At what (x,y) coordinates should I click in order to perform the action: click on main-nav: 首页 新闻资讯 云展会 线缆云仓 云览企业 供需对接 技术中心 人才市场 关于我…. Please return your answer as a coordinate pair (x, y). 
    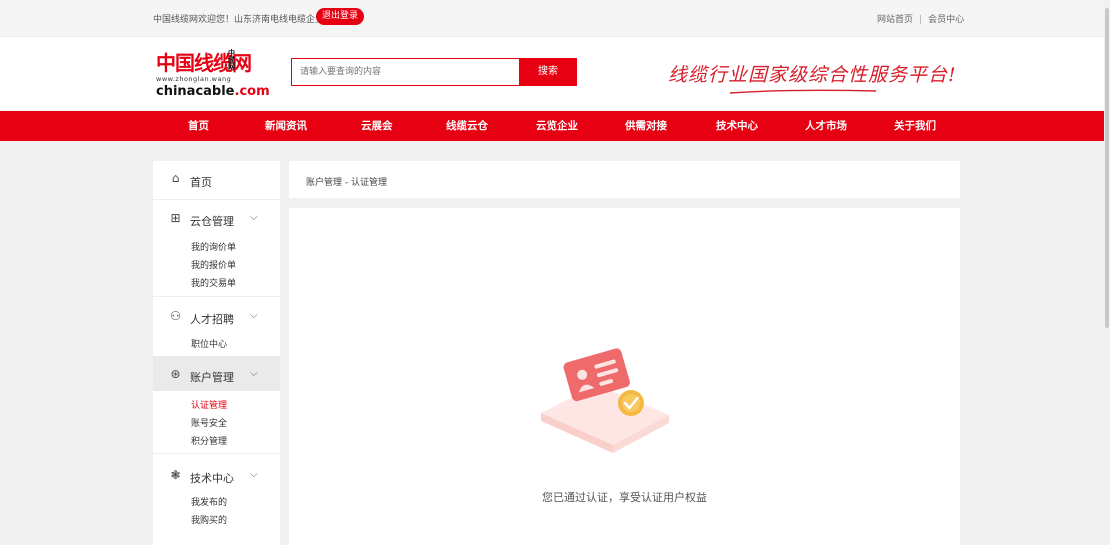
    Looking at the image, I should click on (552, 126).